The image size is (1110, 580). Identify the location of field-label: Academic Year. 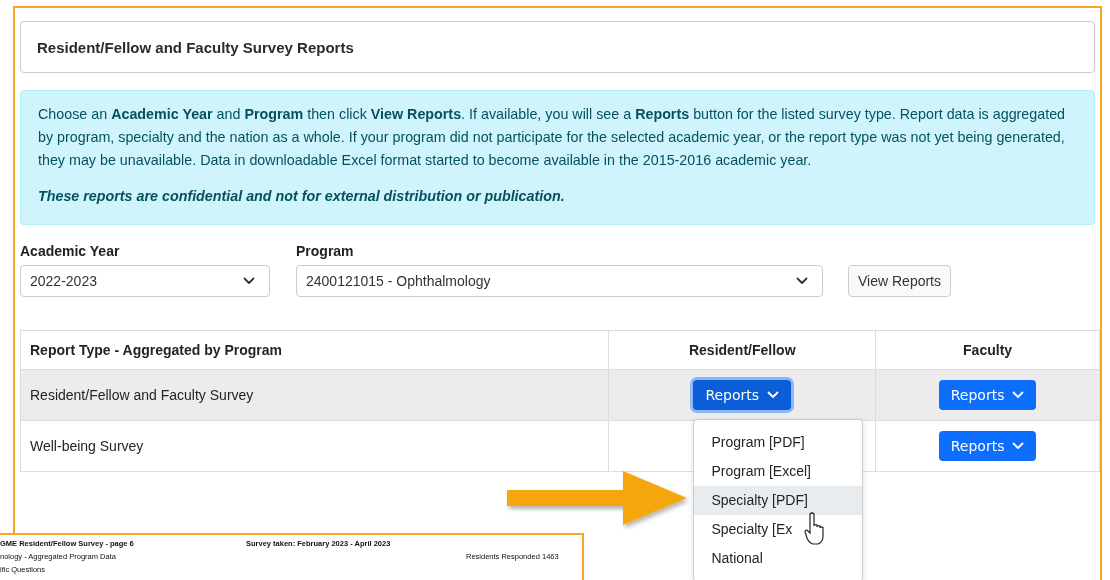
(70, 251).